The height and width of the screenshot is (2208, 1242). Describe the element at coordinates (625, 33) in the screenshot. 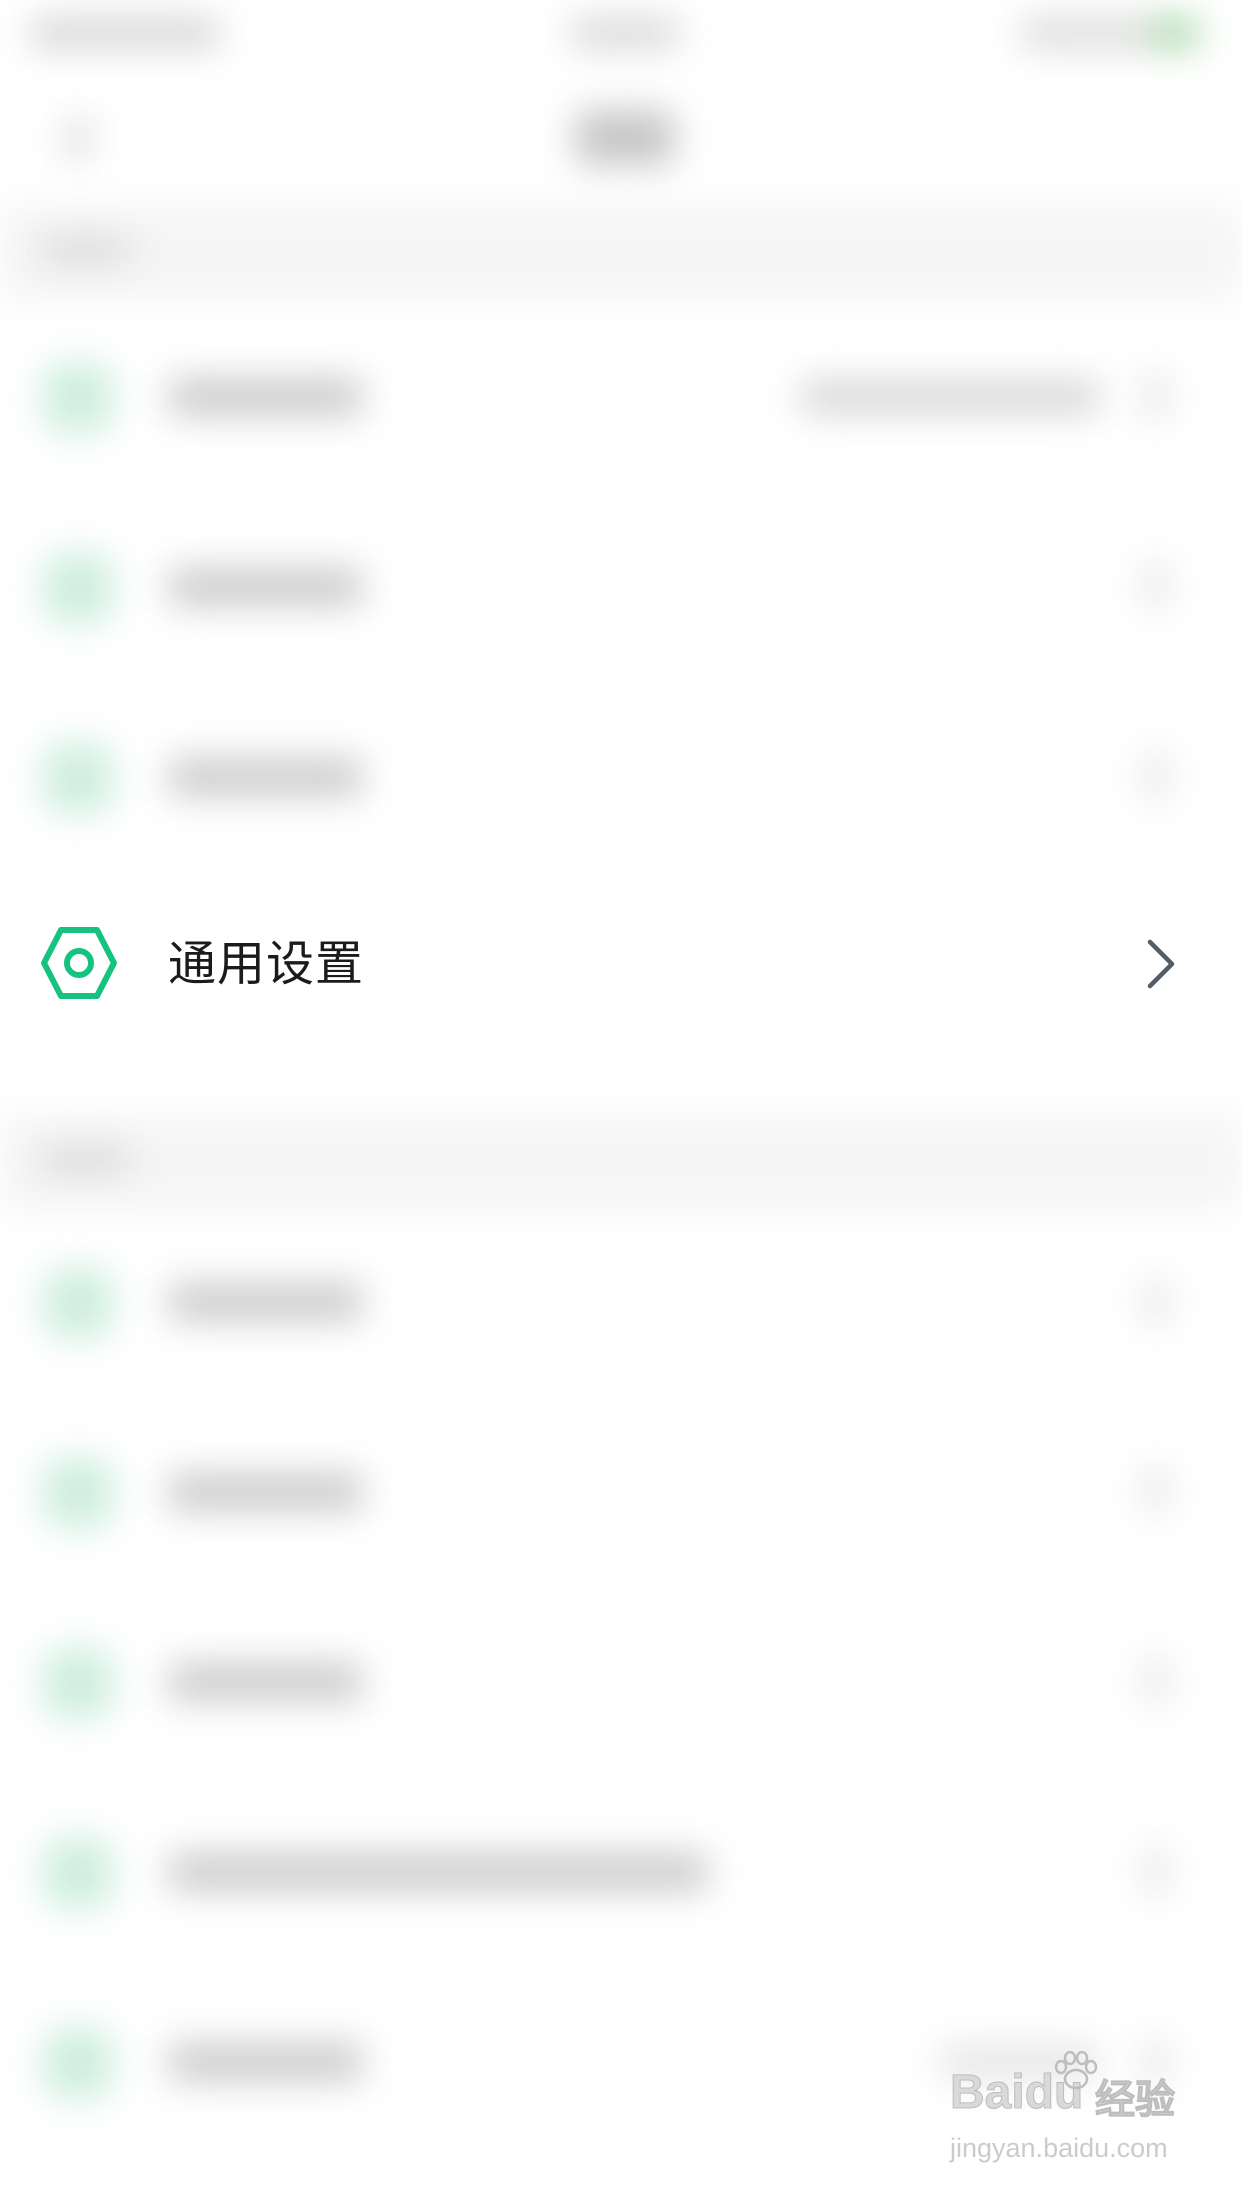

I see `status-bar-time` at that location.